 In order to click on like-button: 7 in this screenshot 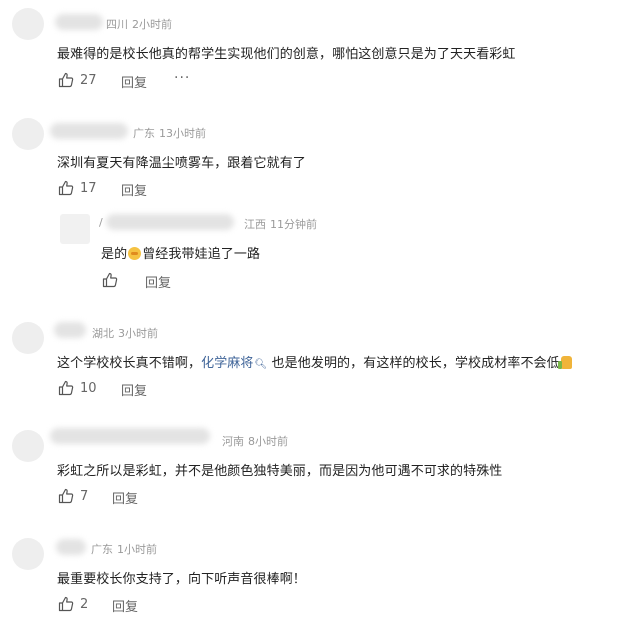, I will do `click(73, 496)`.